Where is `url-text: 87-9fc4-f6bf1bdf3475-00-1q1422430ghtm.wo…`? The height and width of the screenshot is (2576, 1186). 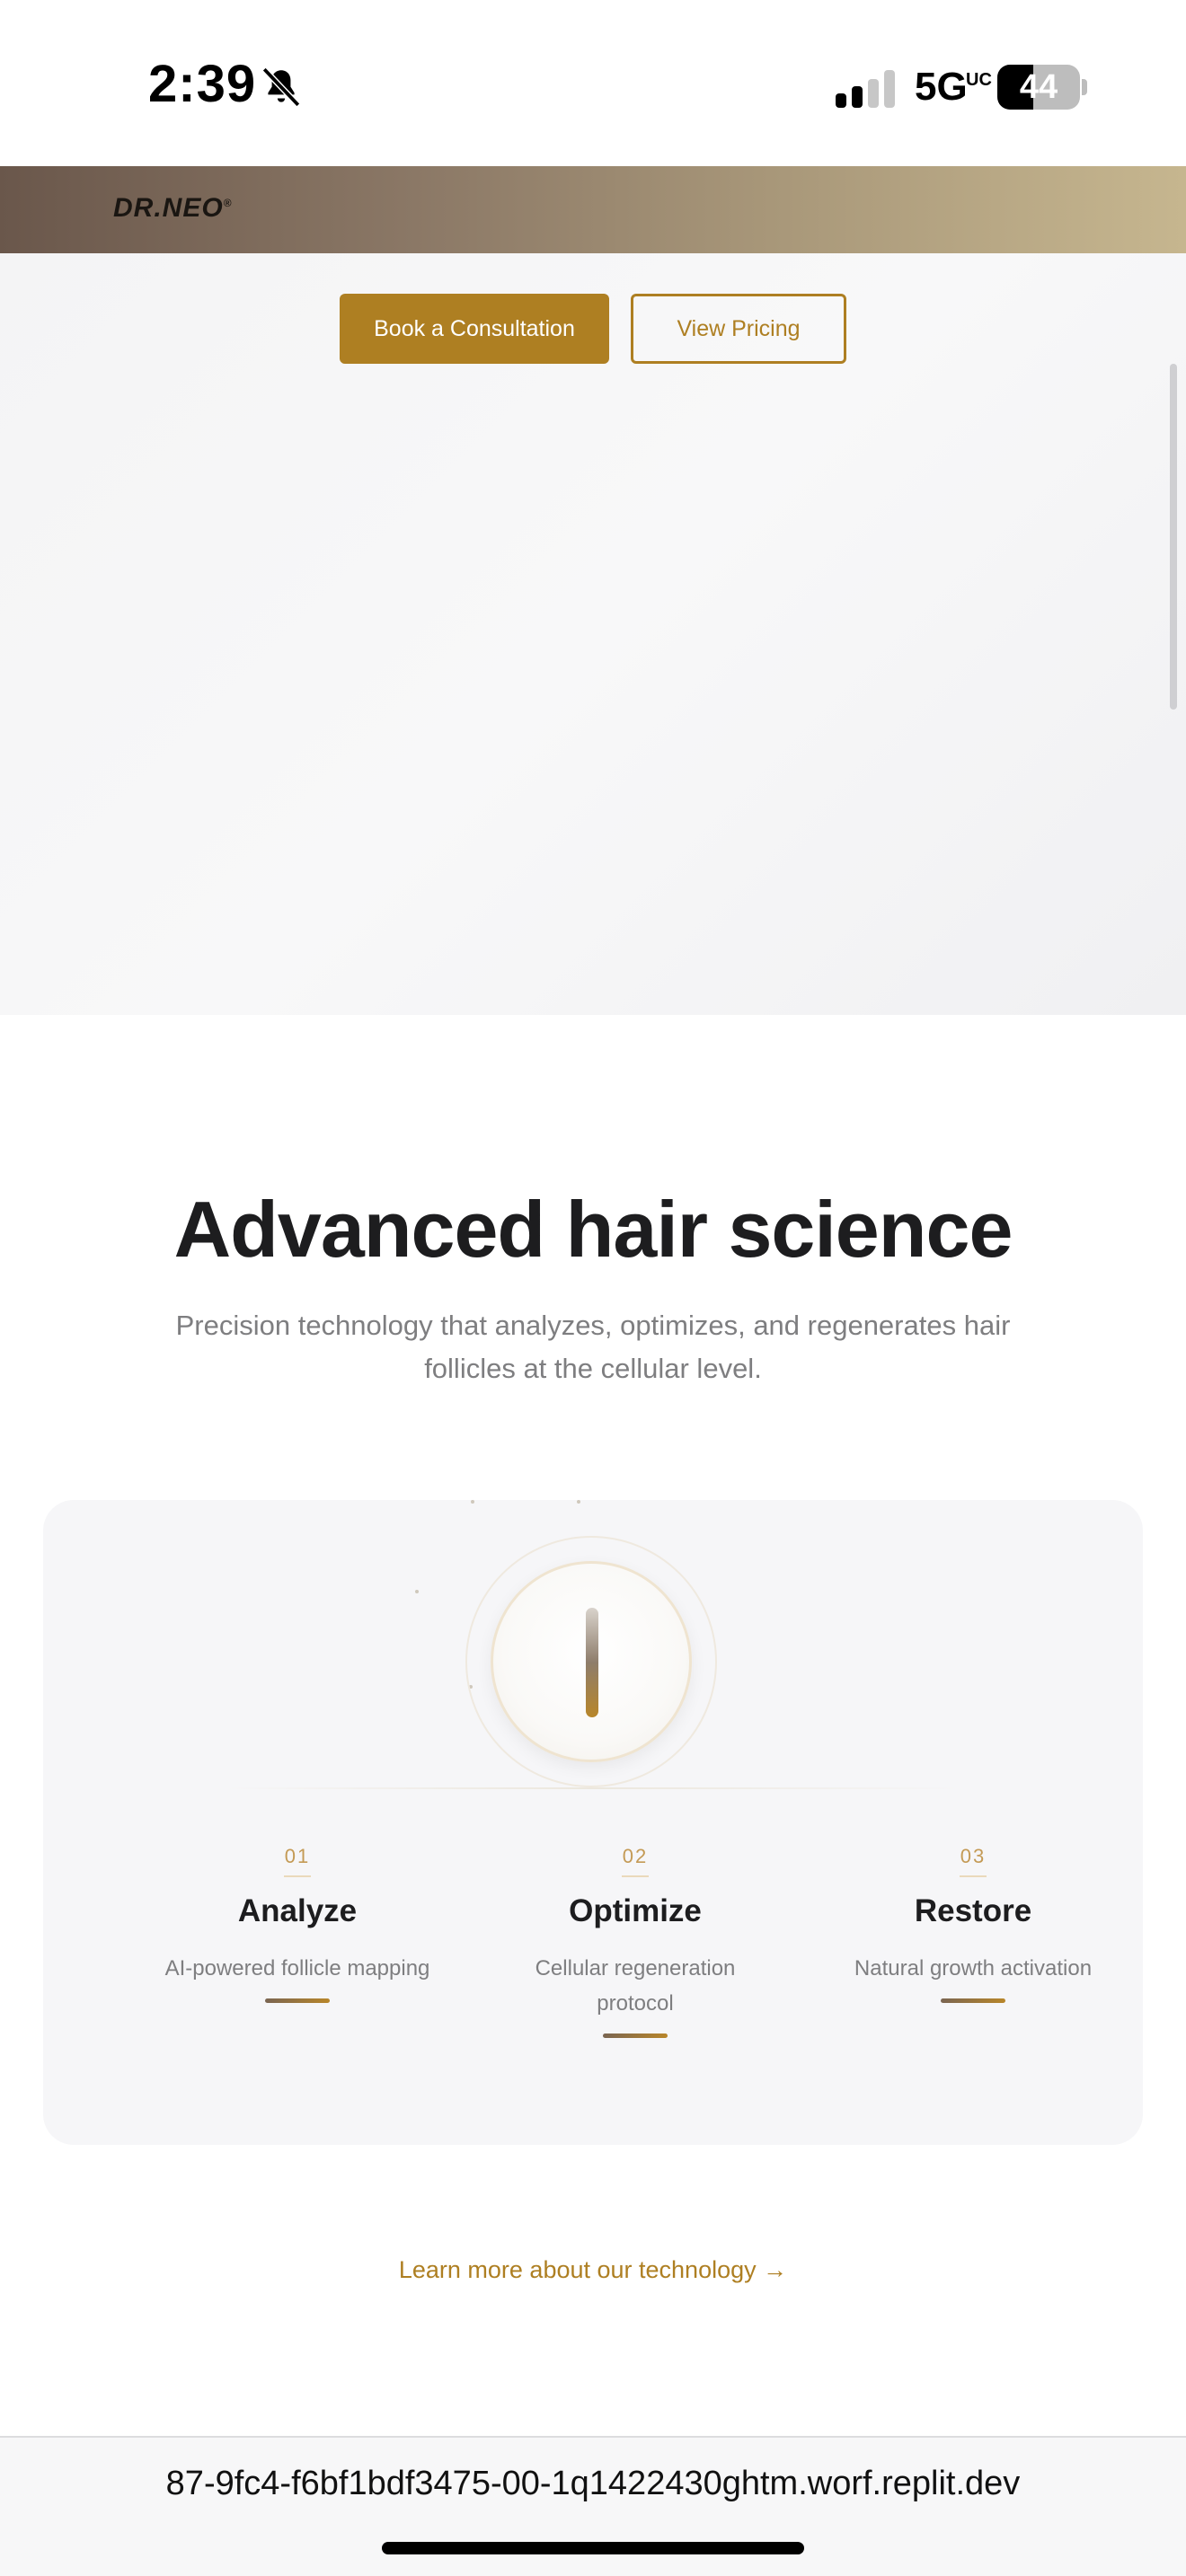 url-text: 87-9fc4-f6bf1bdf3475-00-1q1422430ghtm.wo… is located at coordinates (593, 2484).